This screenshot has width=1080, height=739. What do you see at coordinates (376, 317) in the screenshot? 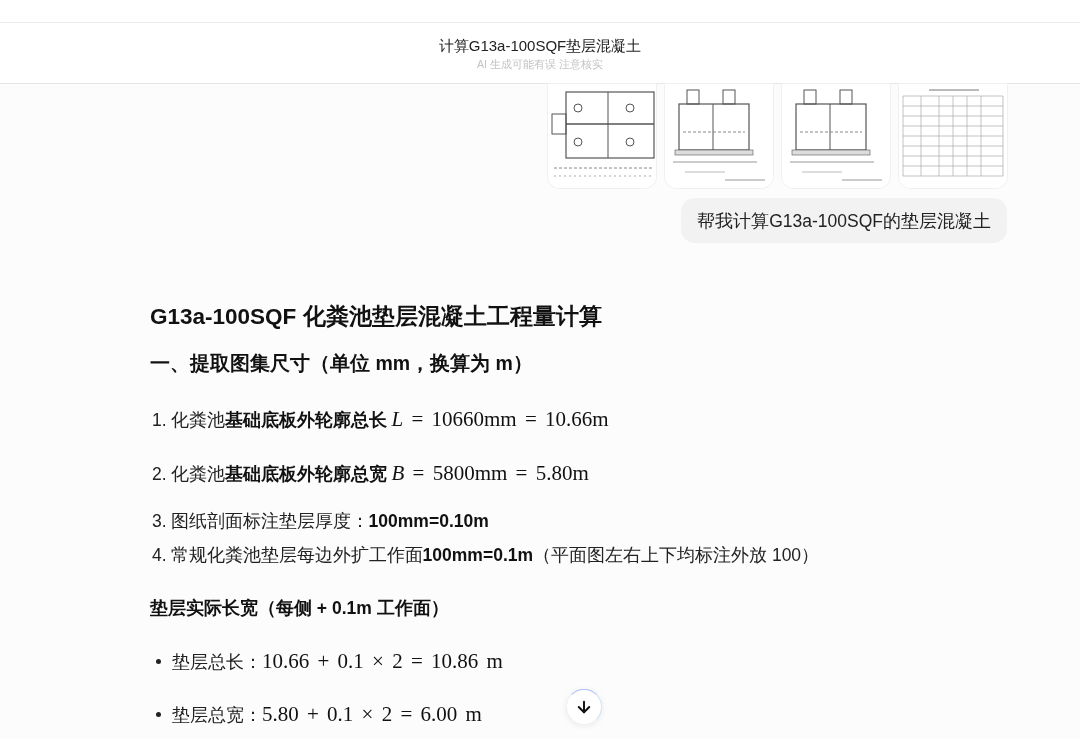
I see `answer-title: G13a-100SQF 化粪池垫层混凝土工程量计算` at bounding box center [376, 317].